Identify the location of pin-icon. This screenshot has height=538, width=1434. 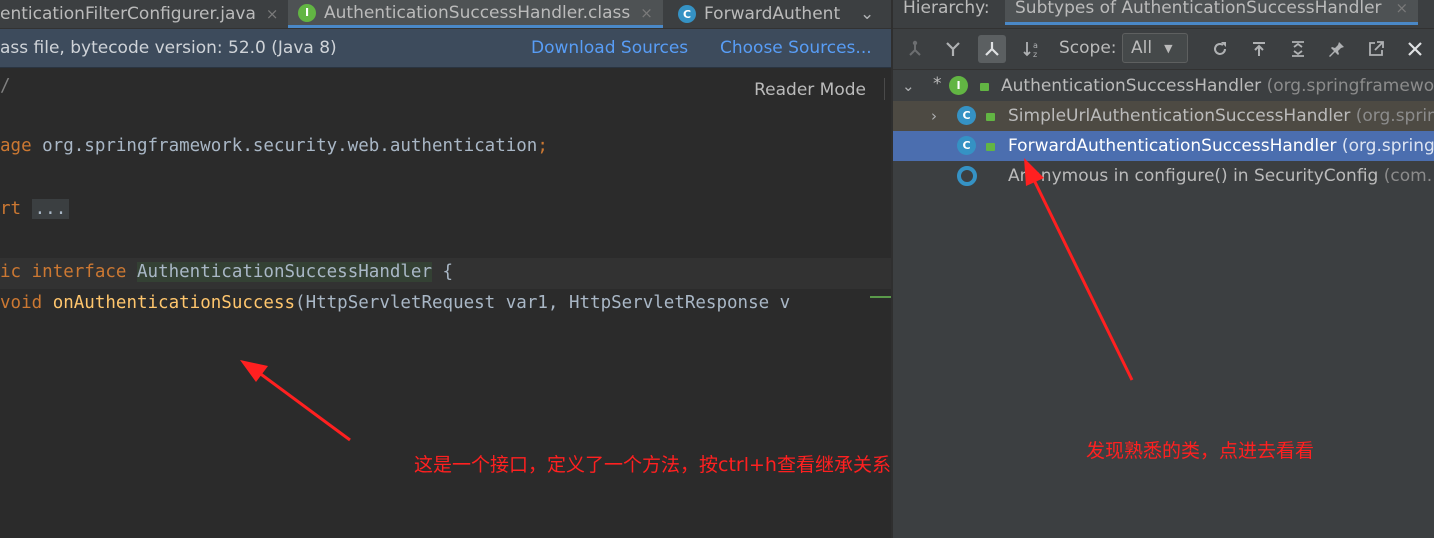
(1337, 49).